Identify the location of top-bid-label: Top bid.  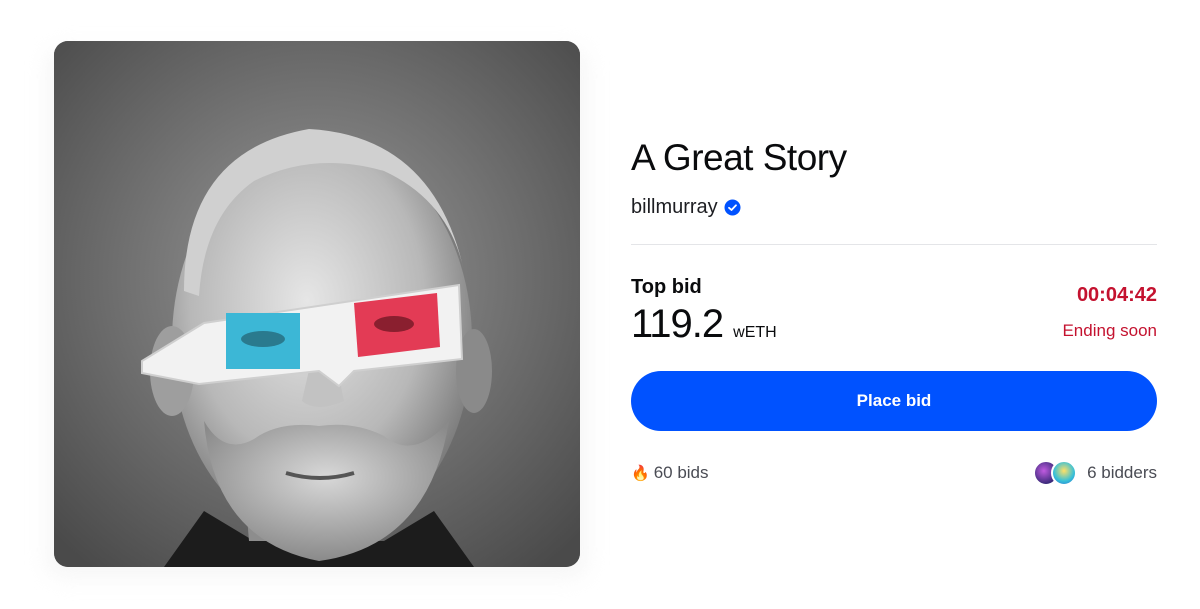
(666, 287).